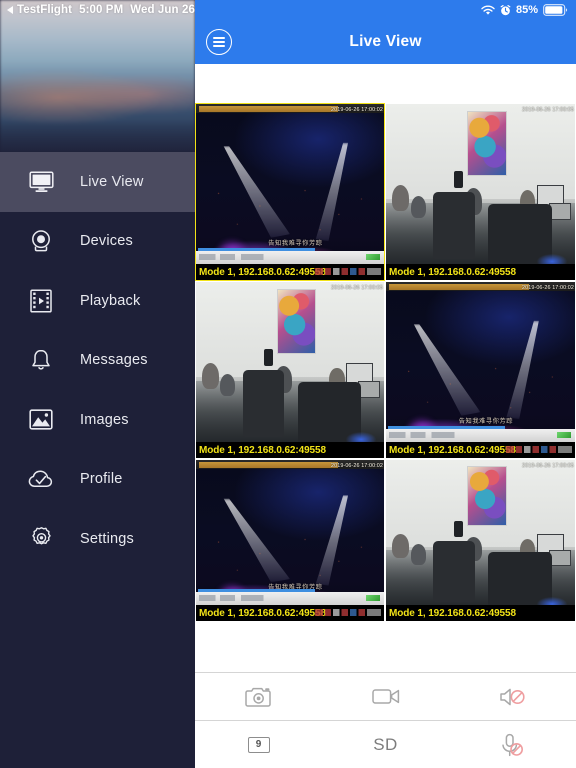 Image resolution: width=576 pixels, height=768 pixels. I want to click on page-title: Live View, so click(385, 41).